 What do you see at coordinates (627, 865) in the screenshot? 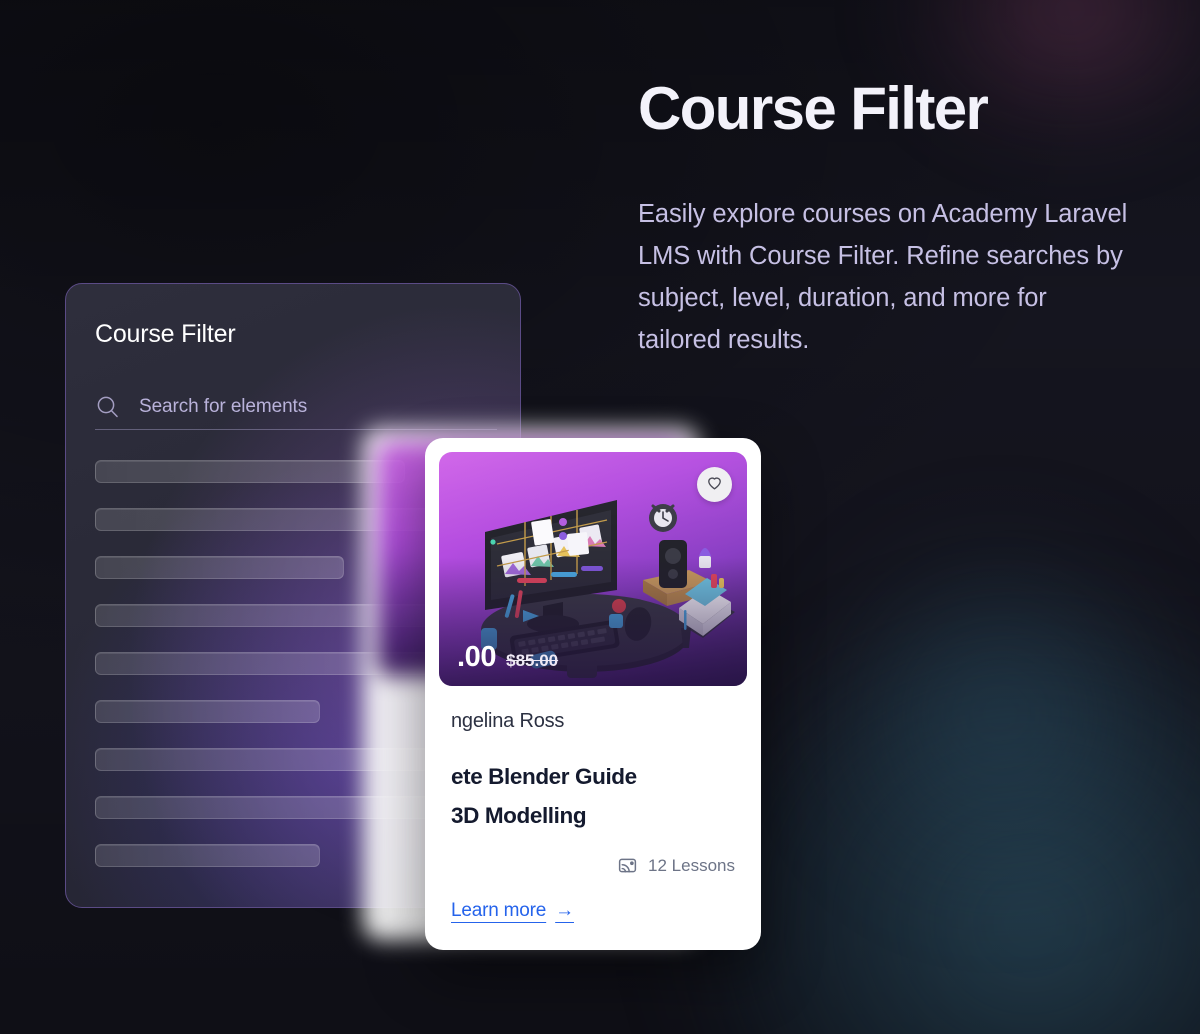
I see `cast-screen-icon` at bounding box center [627, 865].